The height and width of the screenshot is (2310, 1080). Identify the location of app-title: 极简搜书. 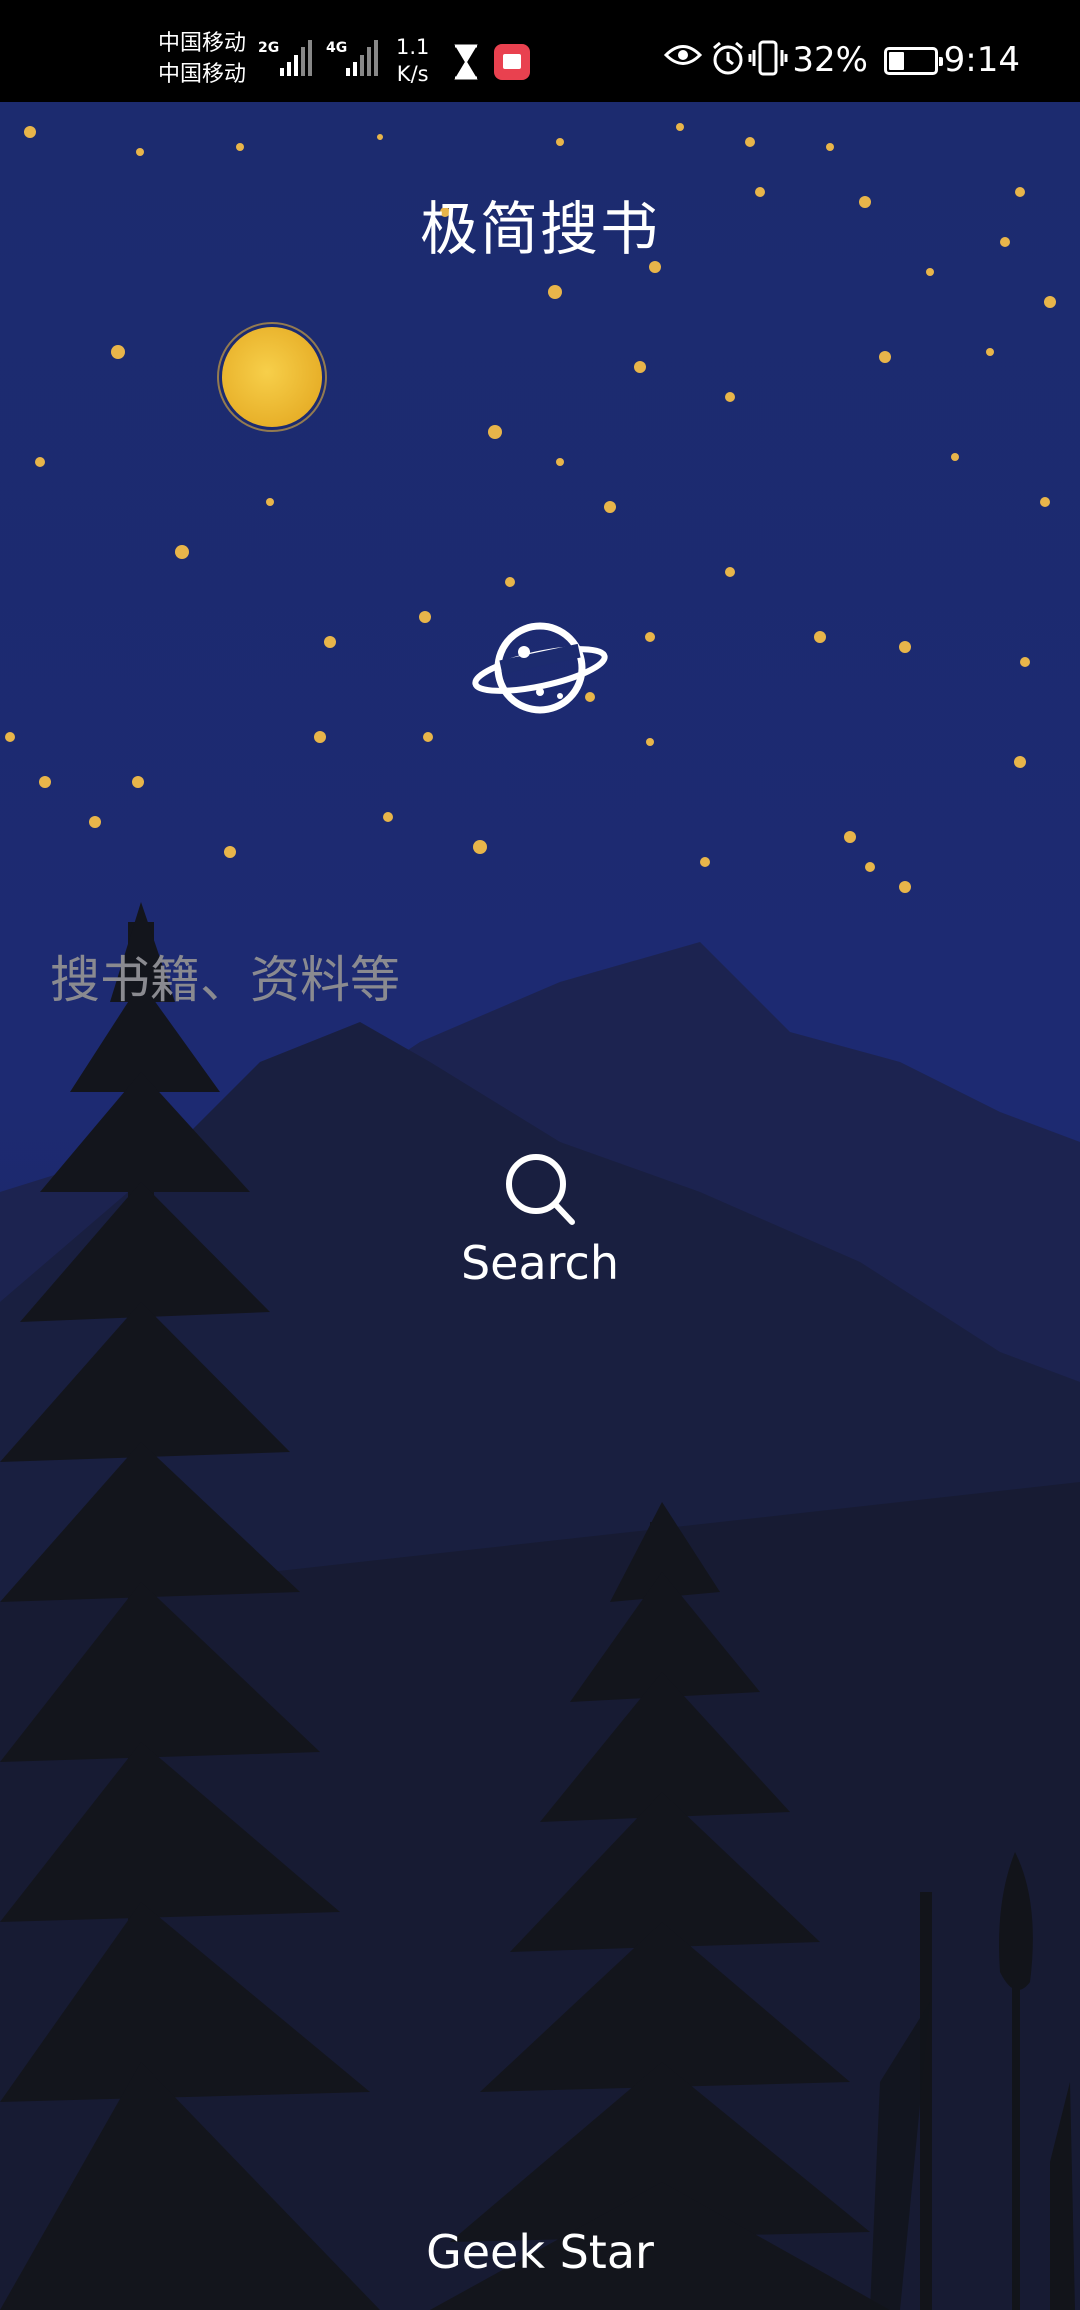
(539, 229).